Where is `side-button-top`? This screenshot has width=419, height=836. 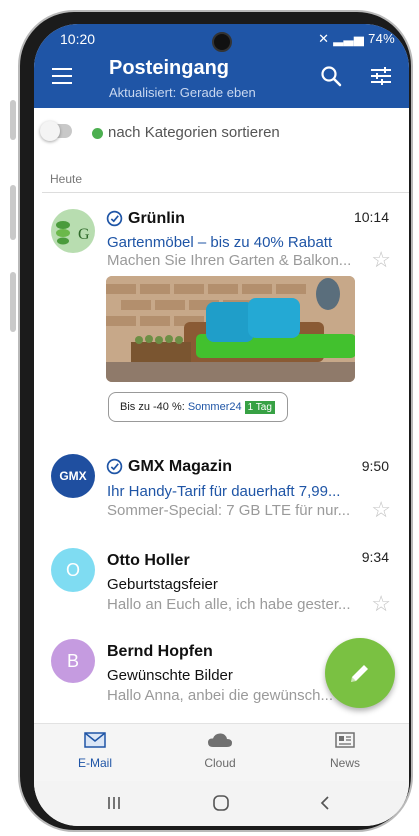 side-button-top is located at coordinates (13, 120).